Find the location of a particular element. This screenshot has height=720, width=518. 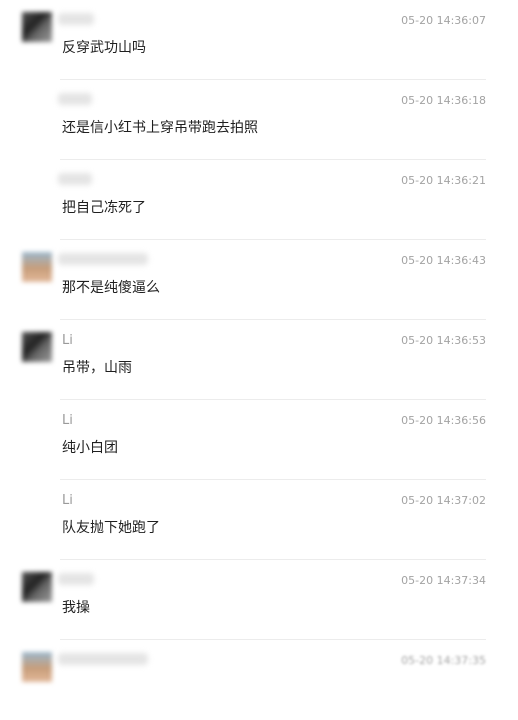

message-time: 05-20 14:36:56 is located at coordinates (443, 420).